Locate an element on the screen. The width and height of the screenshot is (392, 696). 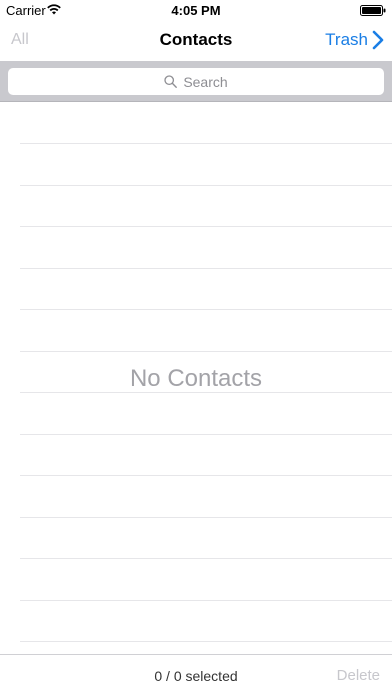
search-bar: Search is located at coordinates (196, 81).